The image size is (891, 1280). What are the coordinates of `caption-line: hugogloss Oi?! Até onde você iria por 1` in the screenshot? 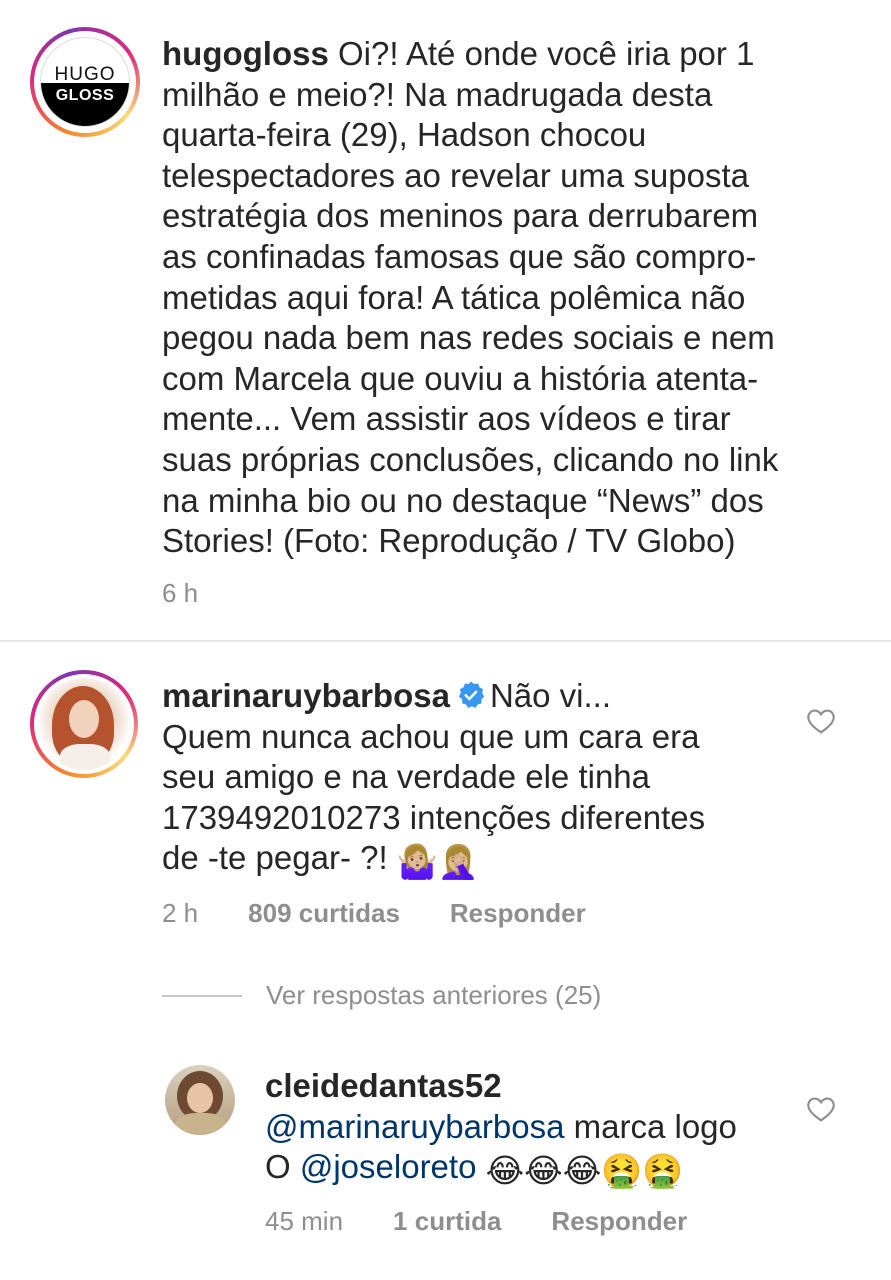 It's located at (458, 53).